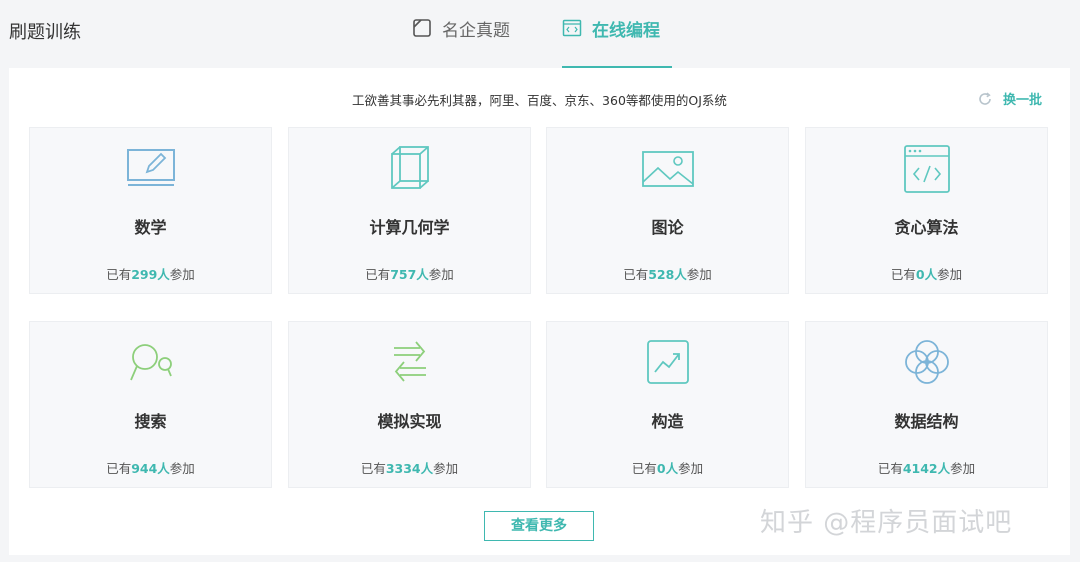 This screenshot has height=562, width=1080. Describe the element at coordinates (926, 227) in the screenshot. I see `card-name: 贪心算法` at that location.